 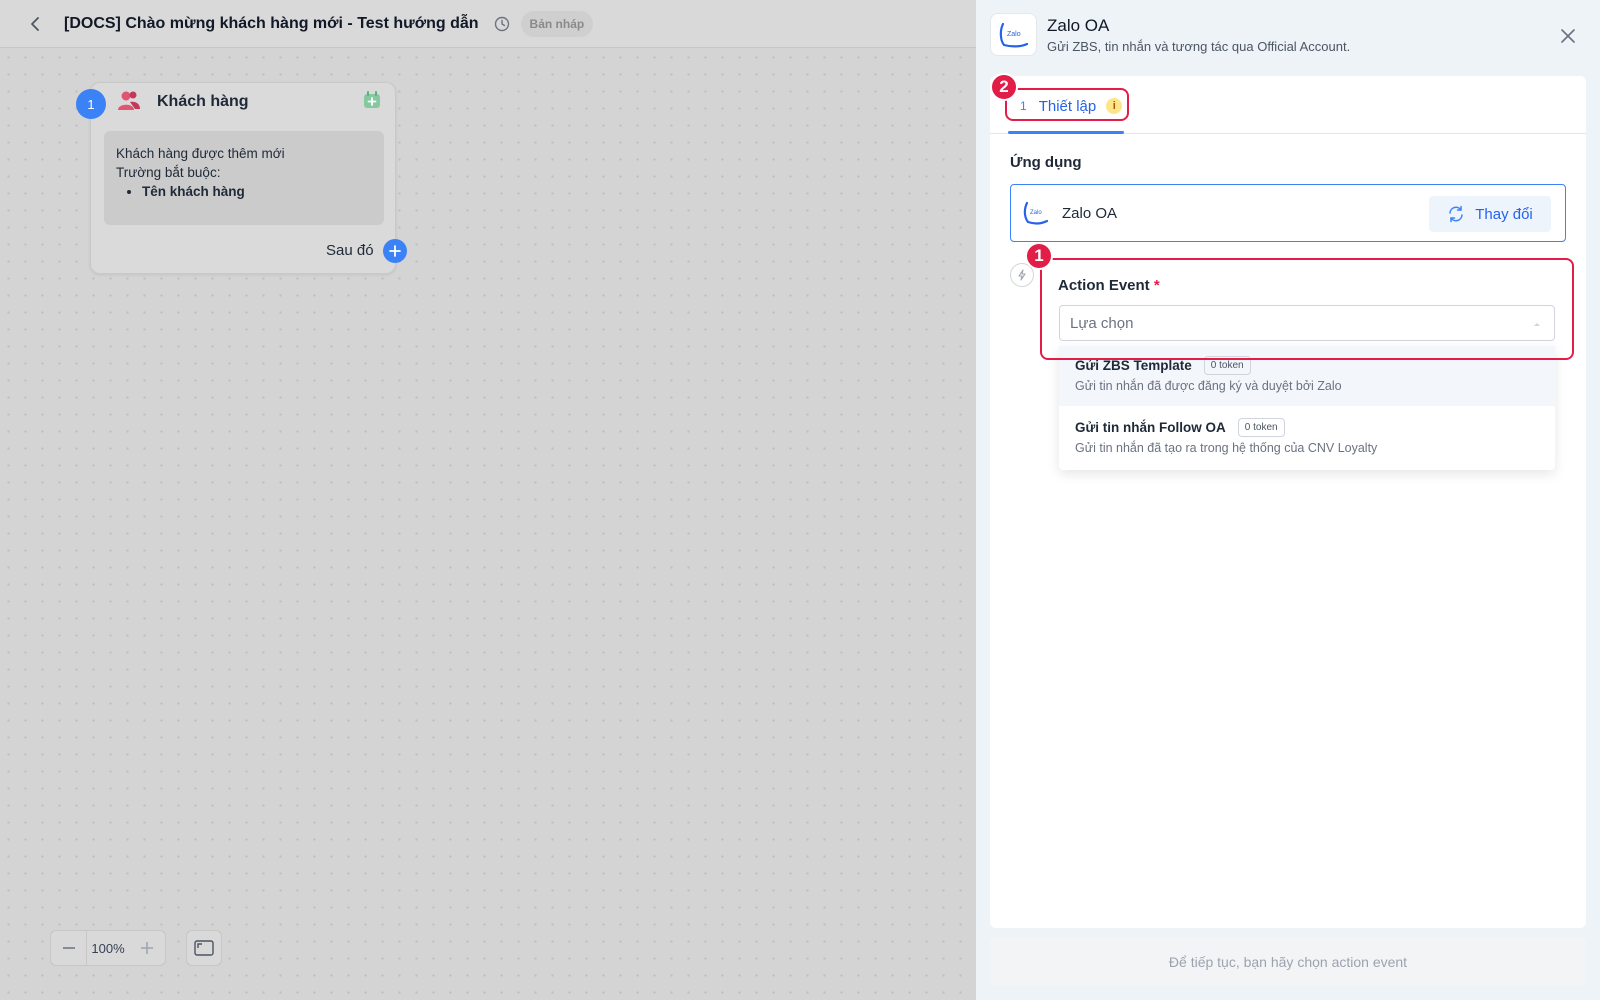 What do you see at coordinates (1004, 87) in the screenshot?
I see `annotation-badge-2: 2` at bounding box center [1004, 87].